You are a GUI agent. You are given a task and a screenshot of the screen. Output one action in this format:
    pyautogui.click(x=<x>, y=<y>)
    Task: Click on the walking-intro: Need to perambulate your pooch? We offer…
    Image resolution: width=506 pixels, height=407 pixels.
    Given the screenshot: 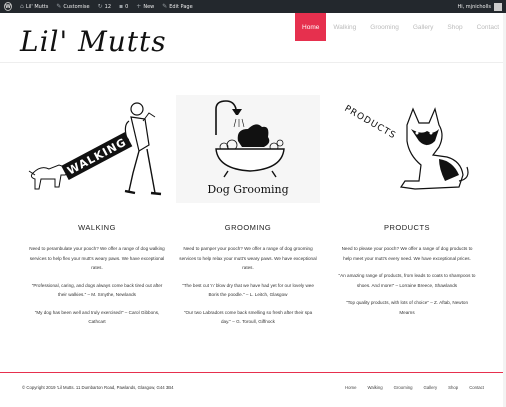 What is the action you would take?
    pyautogui.click(x=97, y=258)
    